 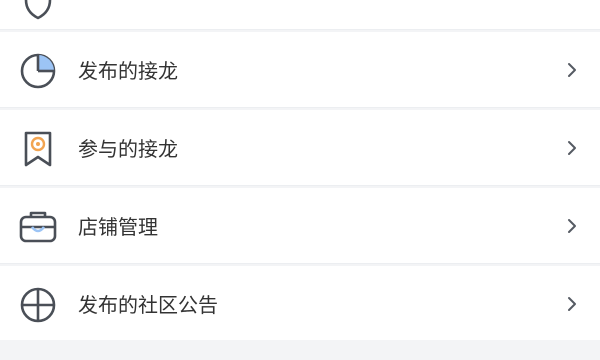 What do you see at coordinates (148, 305) in the screenshot?
I see `menu-item-label: 发布的社区公告` at bounding box center [148, 305].